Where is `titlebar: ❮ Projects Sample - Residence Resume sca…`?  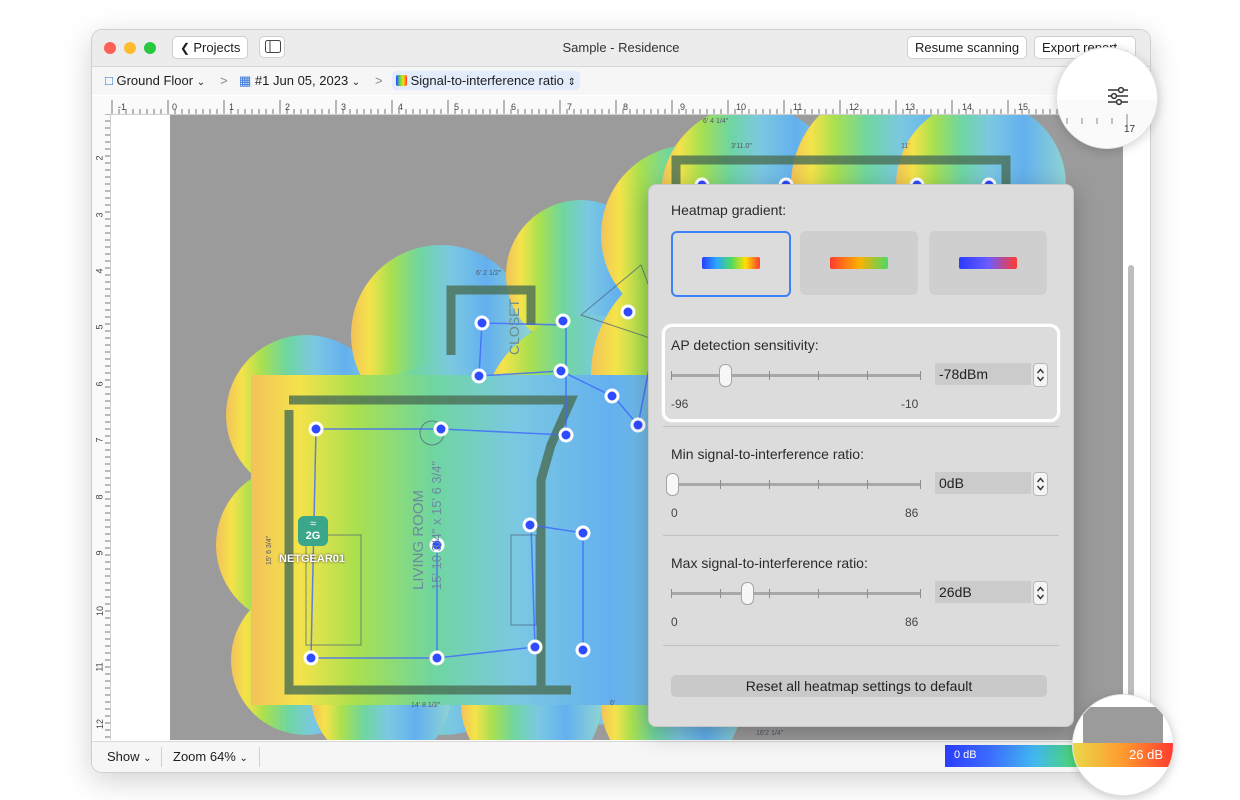
titlebar: ❮ Projects Sample - Residence Resume sca… is located at coordinates (621, 48).